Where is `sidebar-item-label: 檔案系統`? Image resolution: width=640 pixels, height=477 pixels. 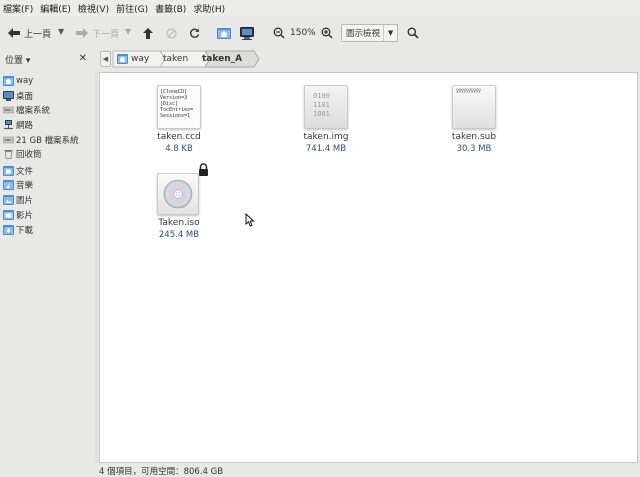 sidebar-item-label: 檔案系統 is located at coordinates (33, 111).